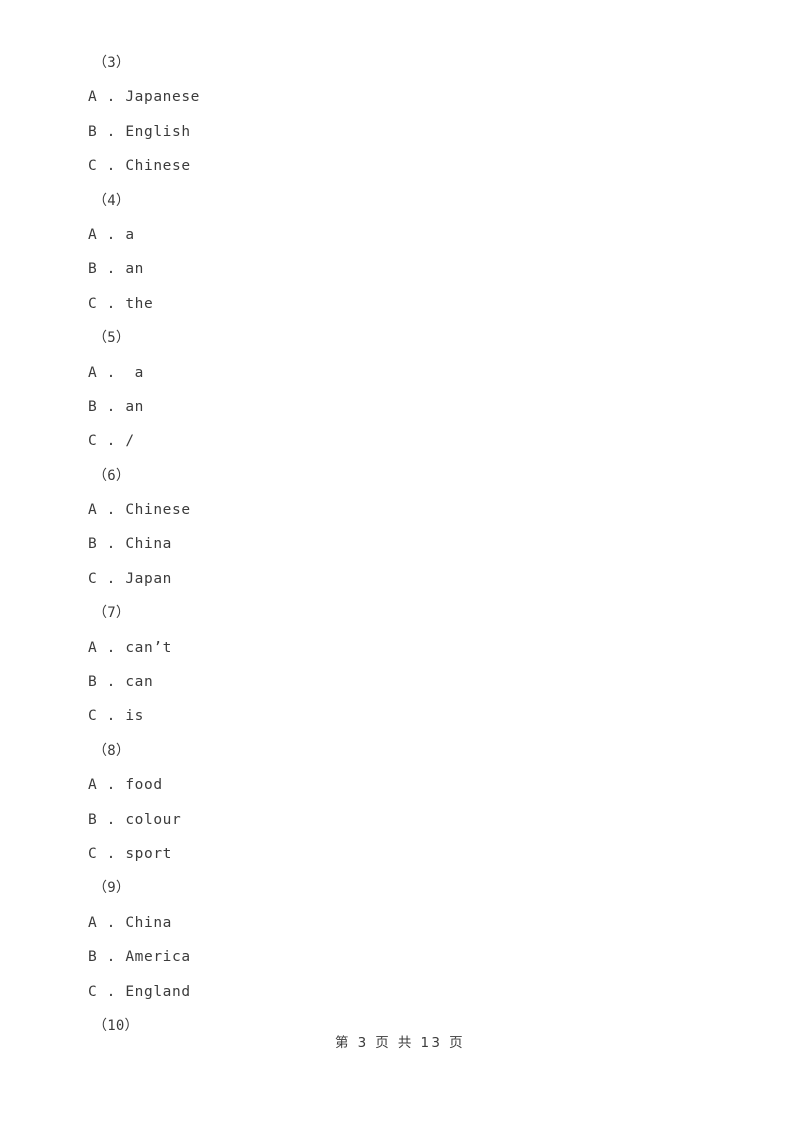 Image resolution: width=800 pixels, height=1132 pixels. Describe the element at coordinates (398, 854) in the screenshot. I see `answer-option: C . sport` at that location.